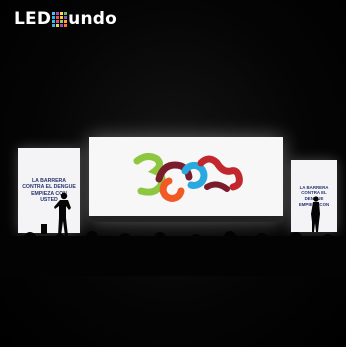 The height and width of the screenshot is (347, 346). What do you see at coordinates (173, 253) in the screenshot?
I see `audience-silhouettes` at bounding box center [173, 253].